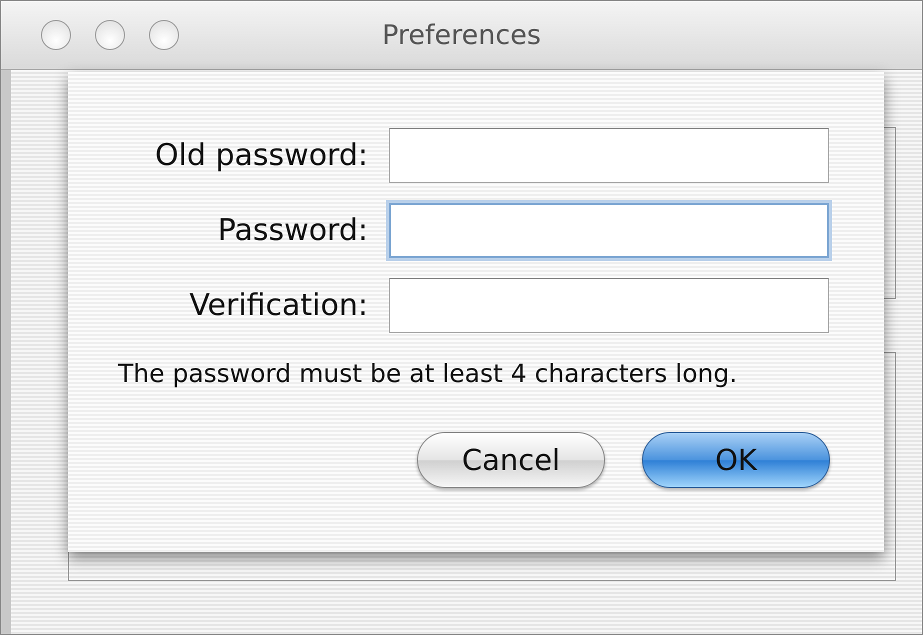  I want to click on window-title: Preferences, so click(461, 35).